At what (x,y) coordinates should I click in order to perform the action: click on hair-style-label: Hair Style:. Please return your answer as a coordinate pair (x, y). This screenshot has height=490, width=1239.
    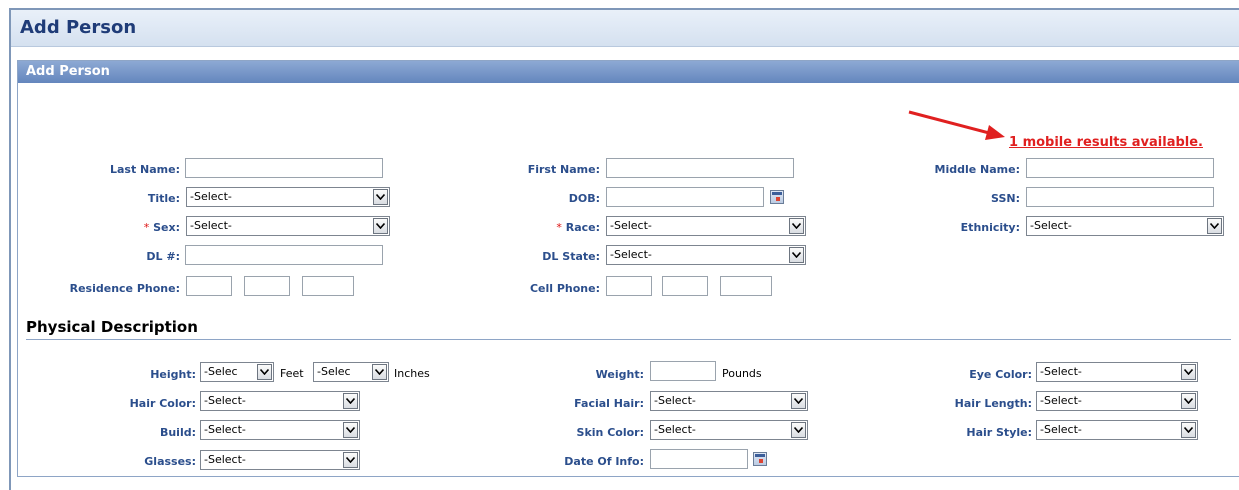
    Looking at the image, I should click on (999, 432).